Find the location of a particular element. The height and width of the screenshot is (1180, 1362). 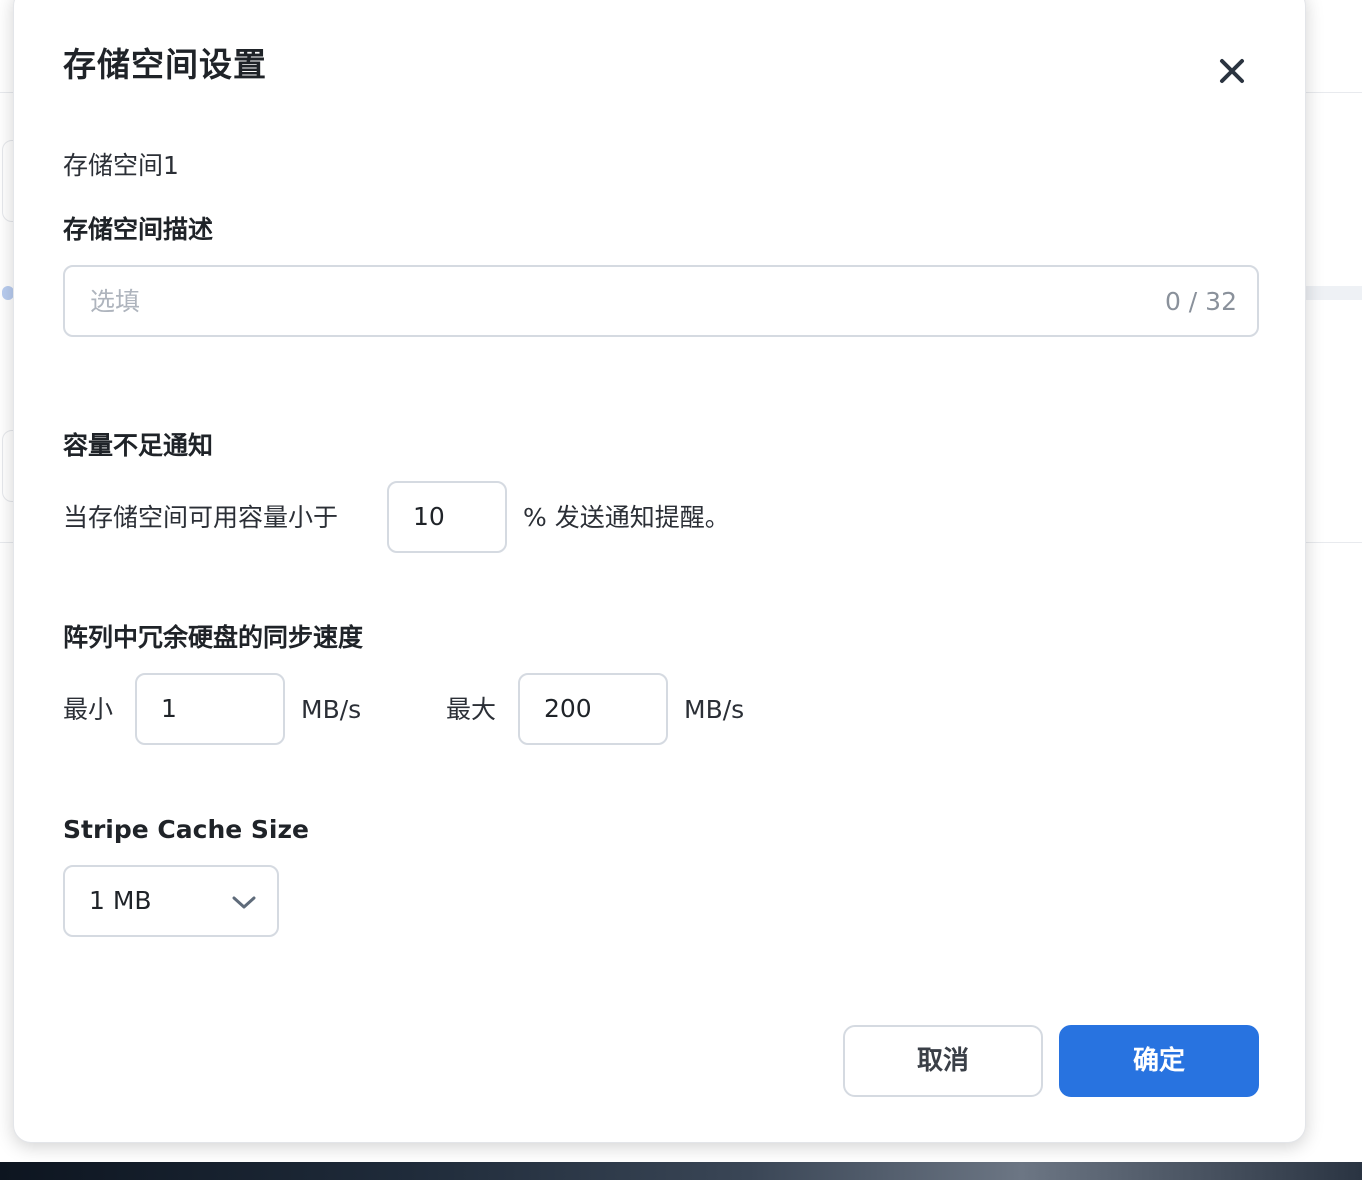

stripe-cache-select: 1 MB is located at coordinates (171, 901).